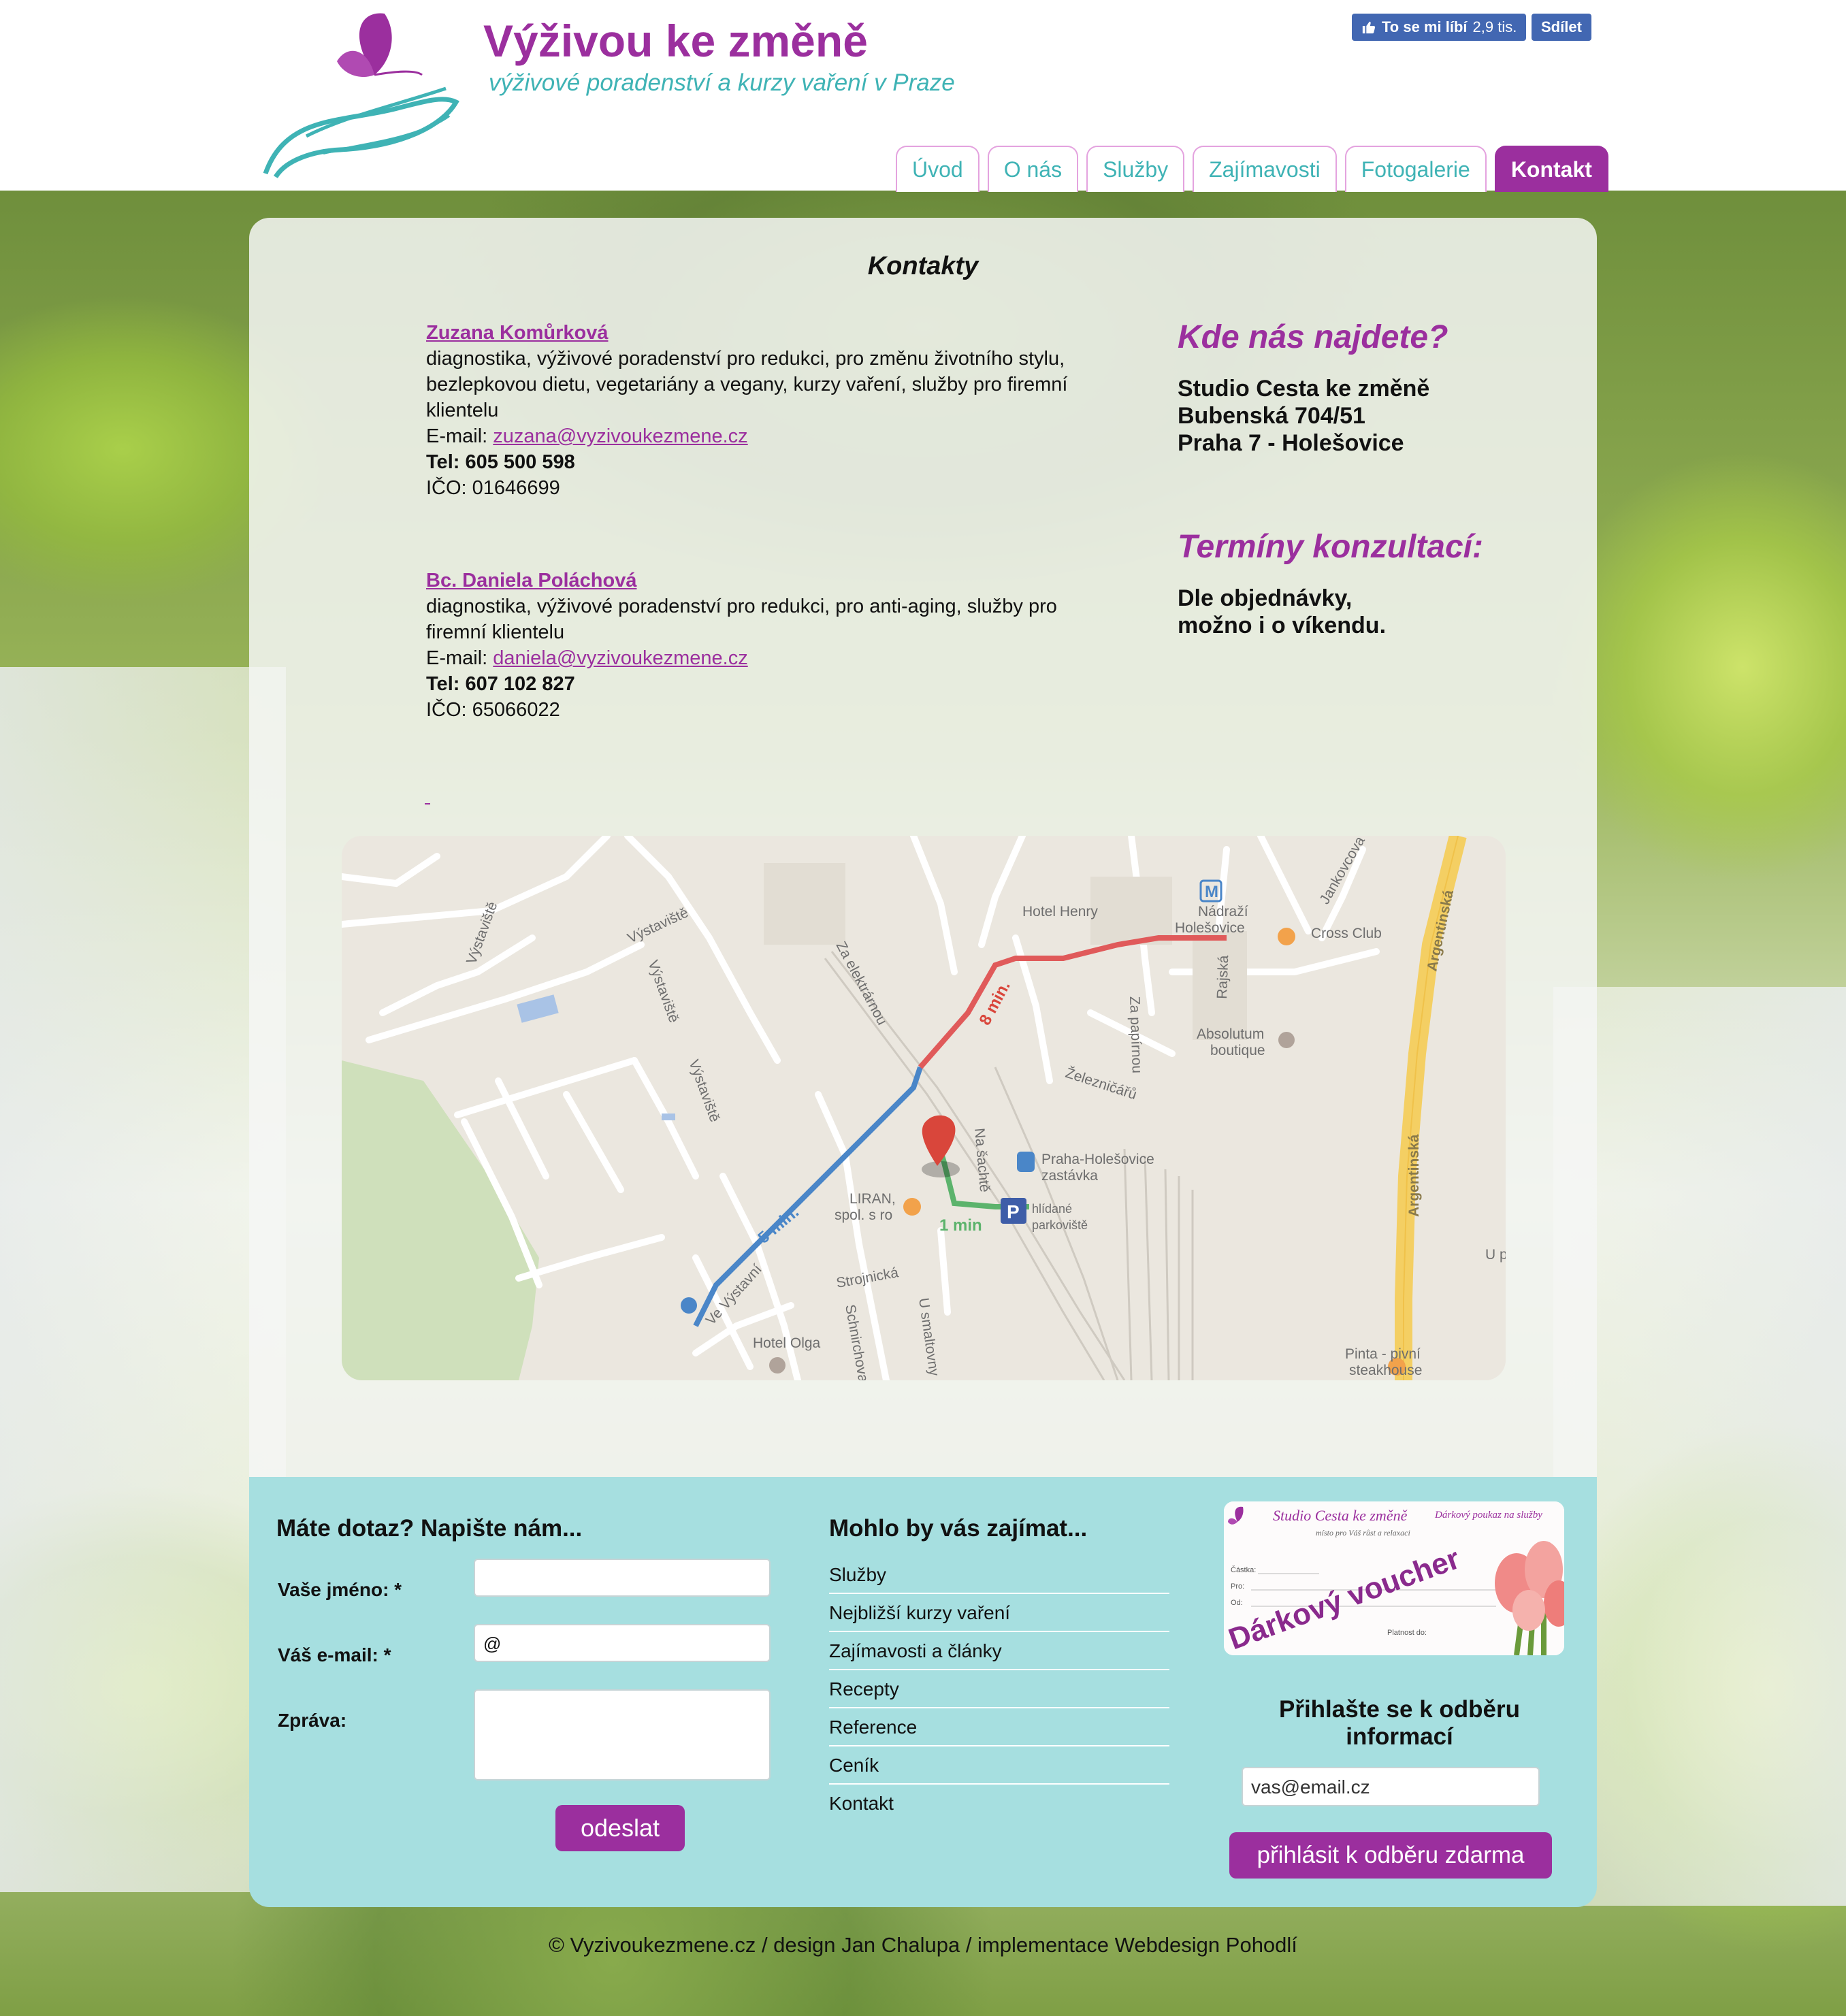 The image size is (1846, 2016). I want to click on contact-ico: IČO: 01646699, so click(493, 488).